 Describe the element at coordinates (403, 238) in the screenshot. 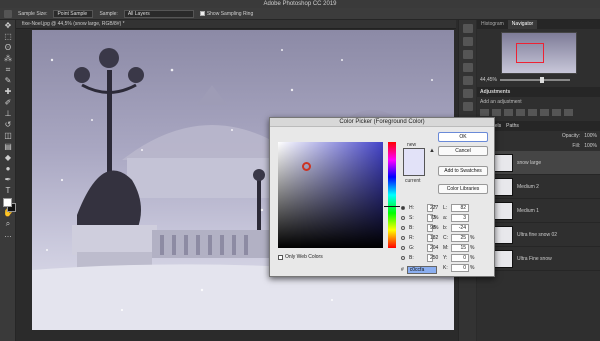

I see `red-radio` at that location.